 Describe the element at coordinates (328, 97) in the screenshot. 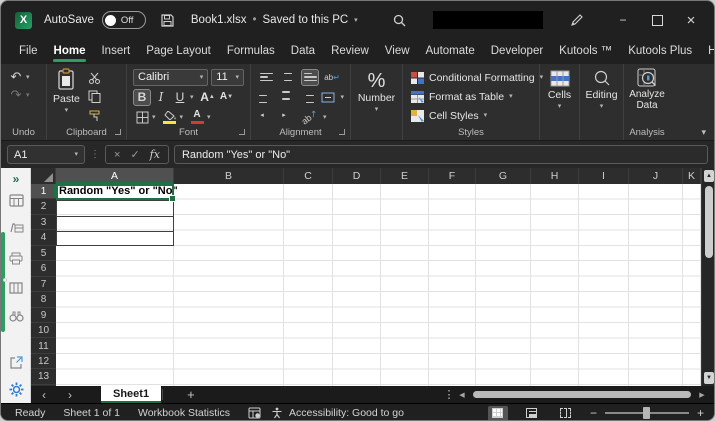

I see `merge-center-button` at that location.